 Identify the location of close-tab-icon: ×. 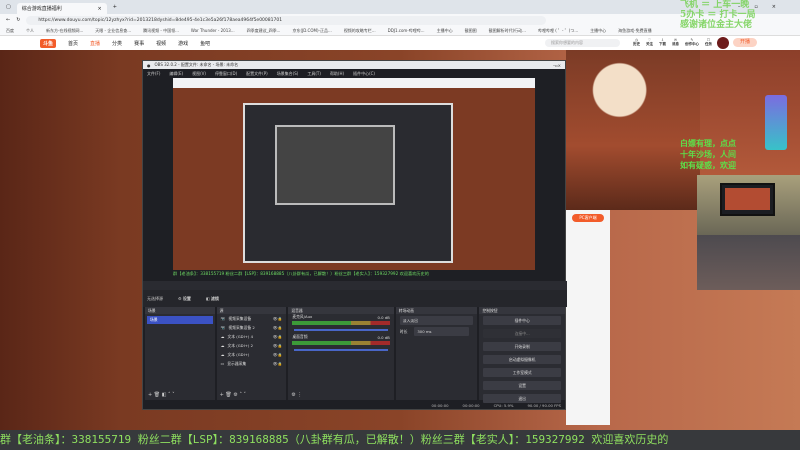
(100, 9).